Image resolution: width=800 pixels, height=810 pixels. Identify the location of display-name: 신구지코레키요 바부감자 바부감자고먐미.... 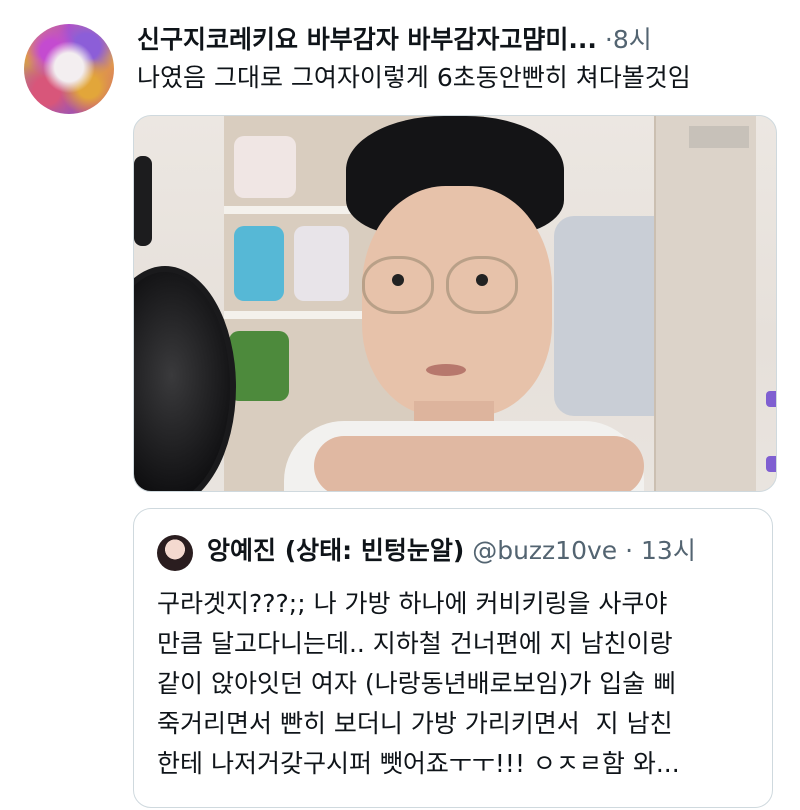
(367, 39).